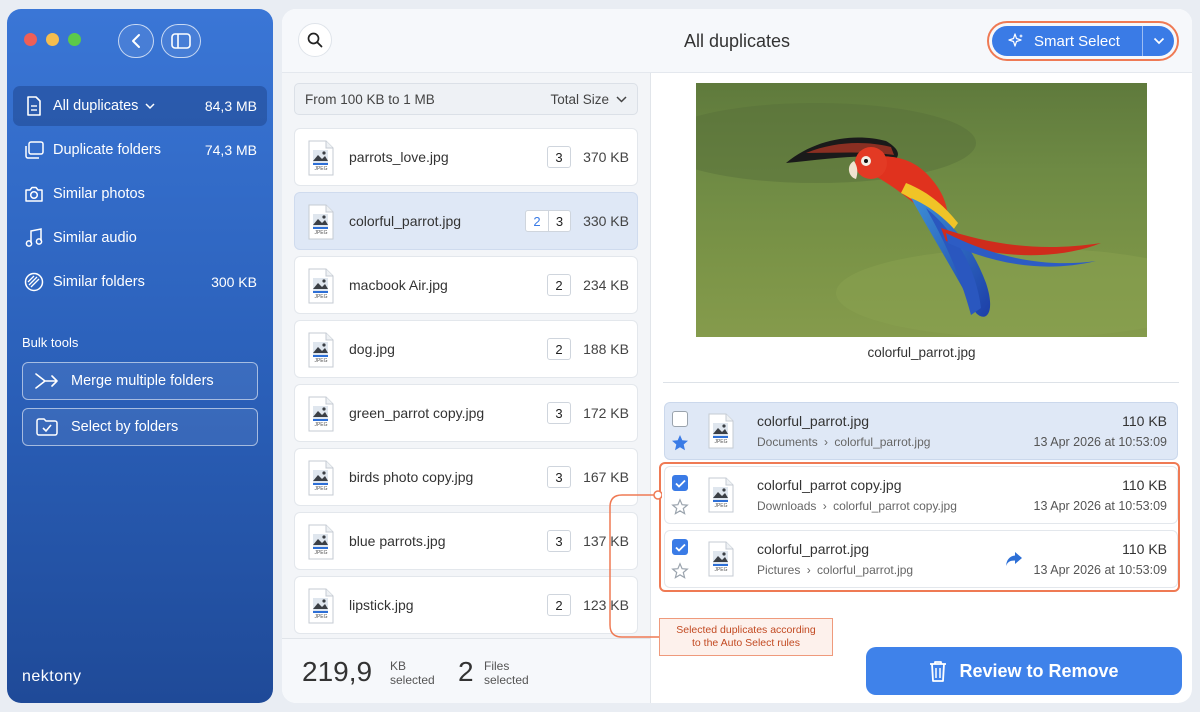 This screenshot has width=1200, height=712. I want to click on smart-select-control: Smart Select, so click(1083, 41).